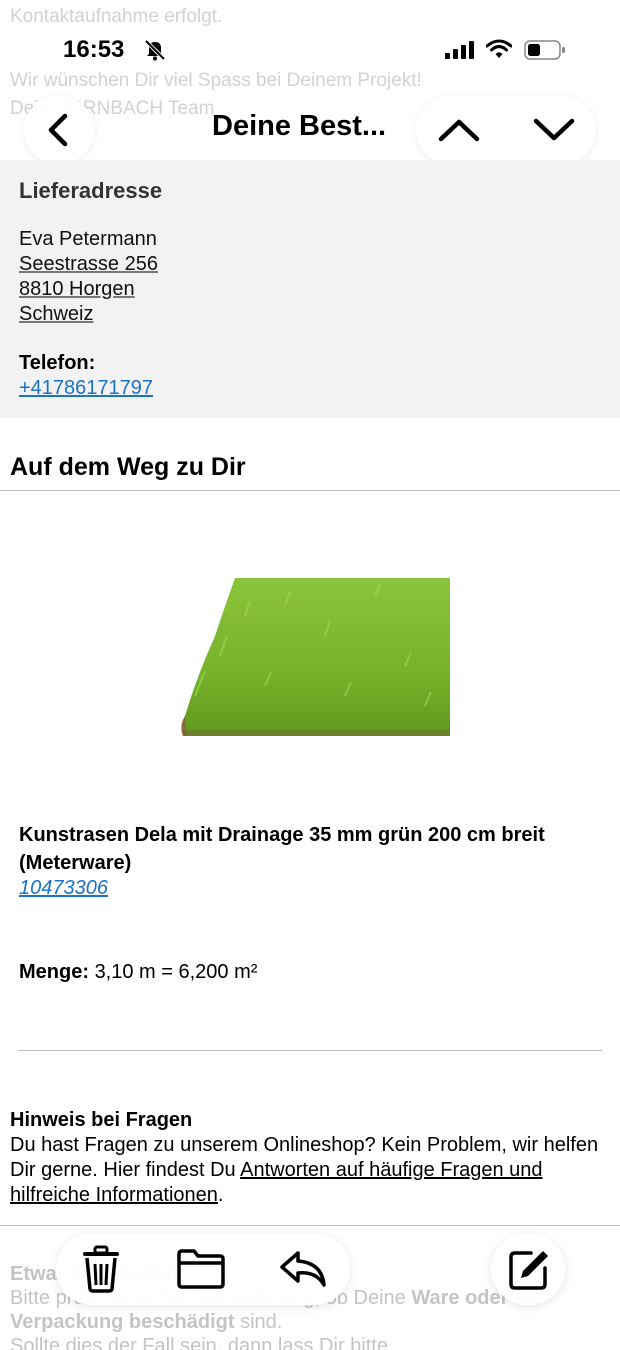 This screenshot has width=620, height=1350. I want to click on back-button, so click(59, 130).